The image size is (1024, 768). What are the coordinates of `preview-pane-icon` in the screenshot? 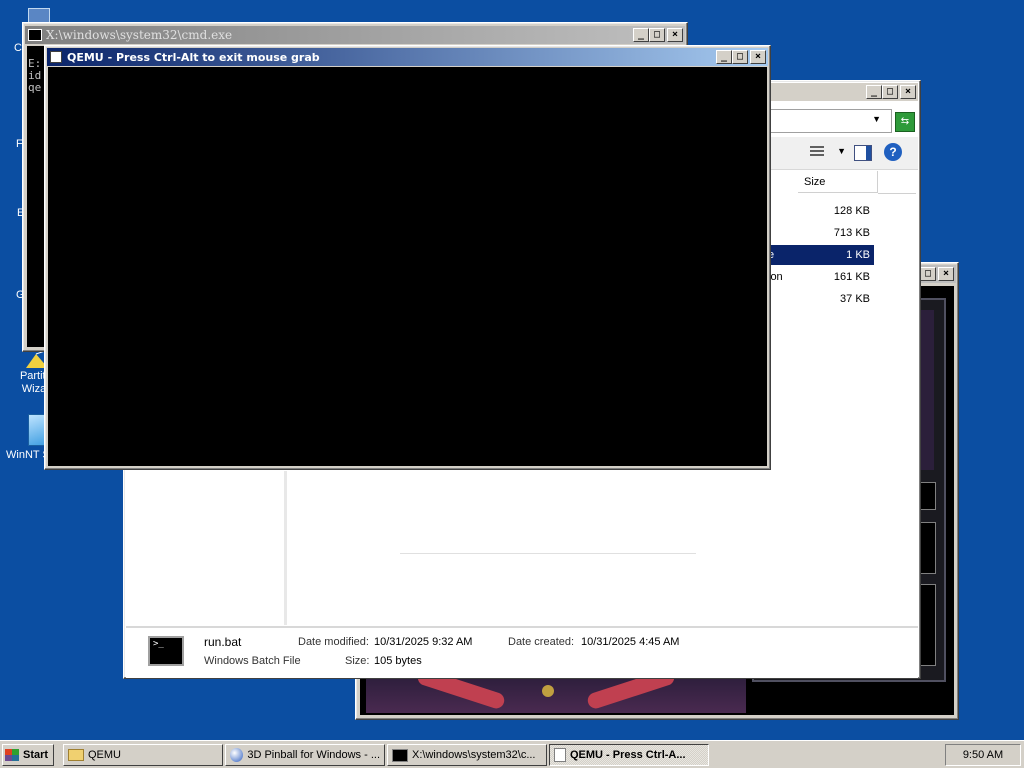 It's located at (863, 153).